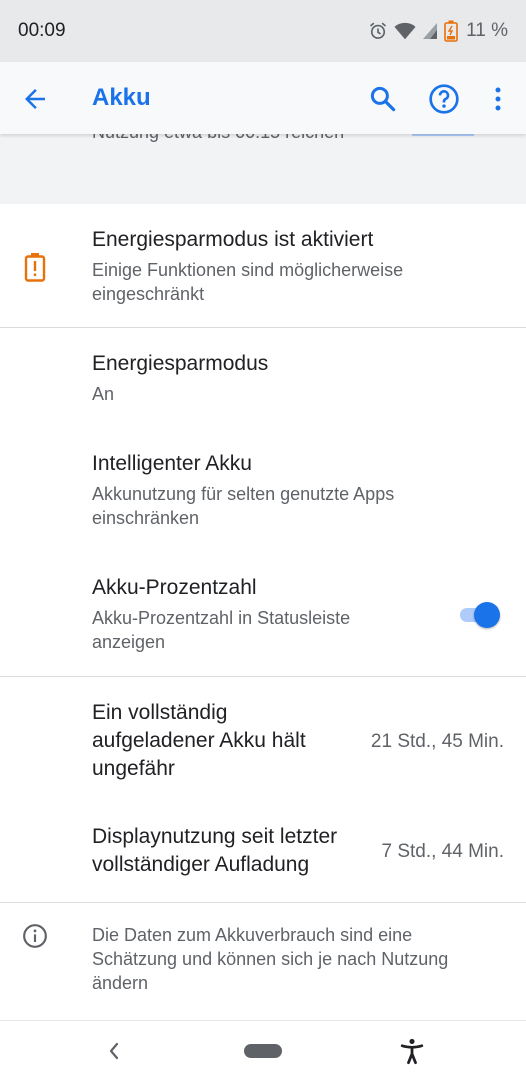 The width and height of the screenshot is (526, 1080). I want to click on stat-value: 21 Std., 45 Min., so click(437, 741).